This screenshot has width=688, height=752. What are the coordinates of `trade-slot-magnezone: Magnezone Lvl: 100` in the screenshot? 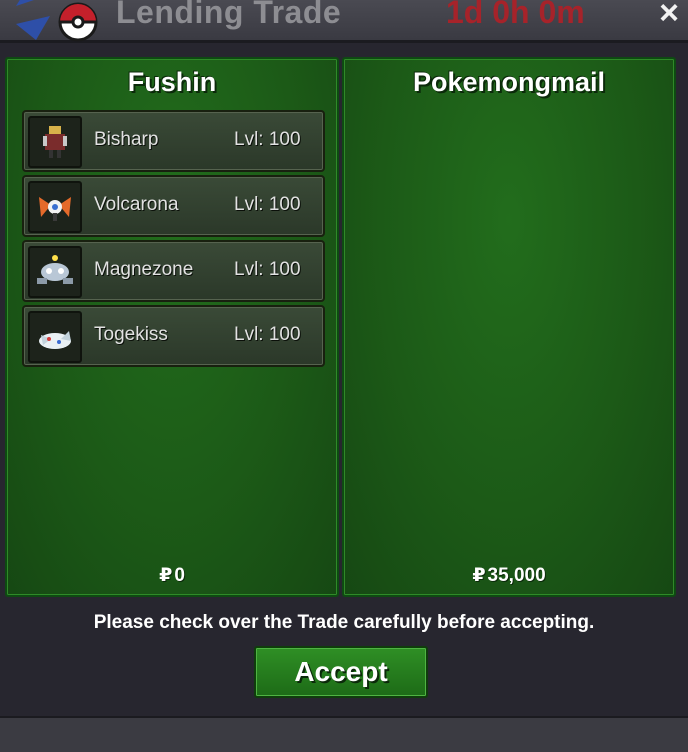 It's located at (173, 271).